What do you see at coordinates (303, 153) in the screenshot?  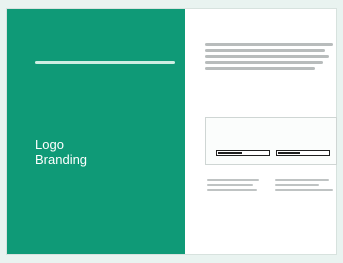 I see `right-progress-bar` at bounding box center [303, 153].